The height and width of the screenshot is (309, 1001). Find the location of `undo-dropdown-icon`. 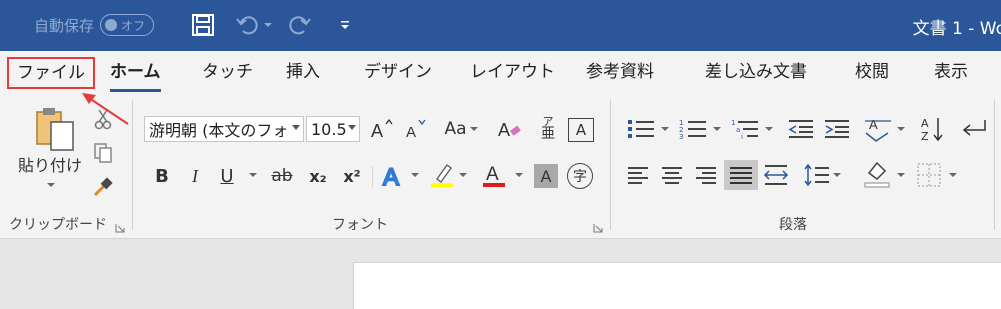

undo-dropdown-icon is located at coordinates (268, 25).